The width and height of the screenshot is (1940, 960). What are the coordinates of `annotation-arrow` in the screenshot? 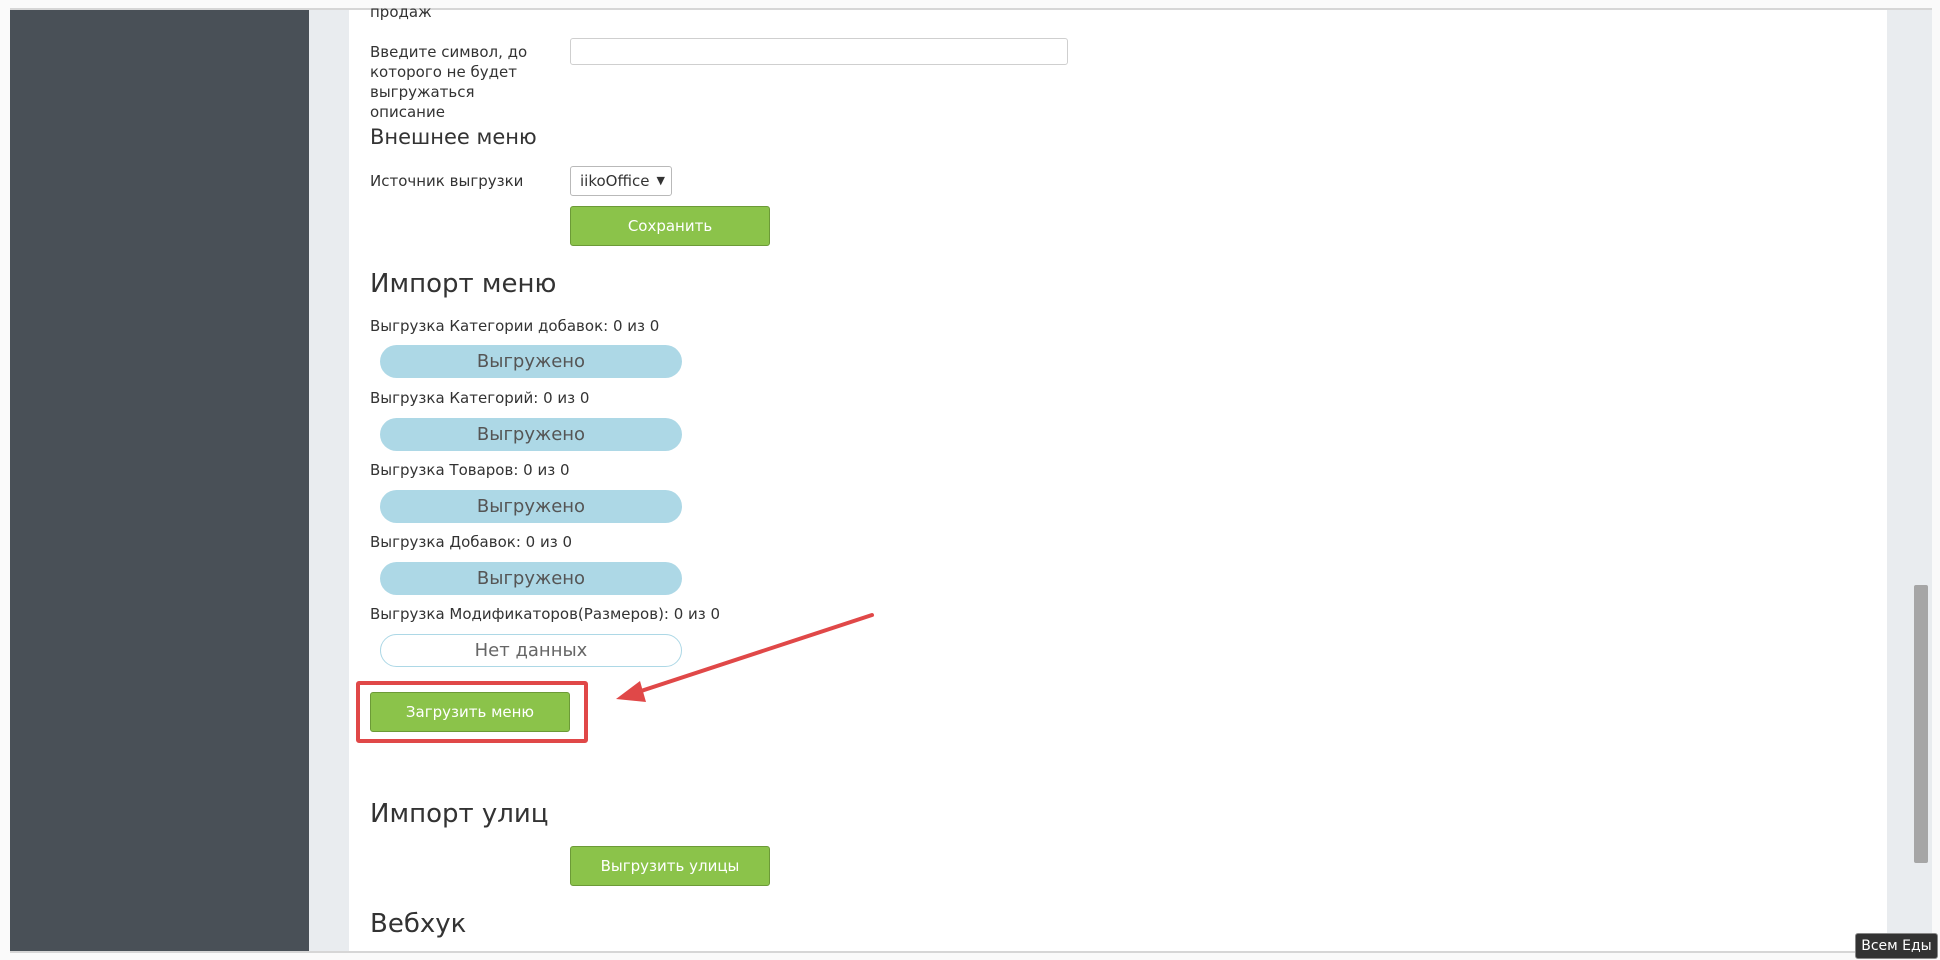 It's located at (745, 657).